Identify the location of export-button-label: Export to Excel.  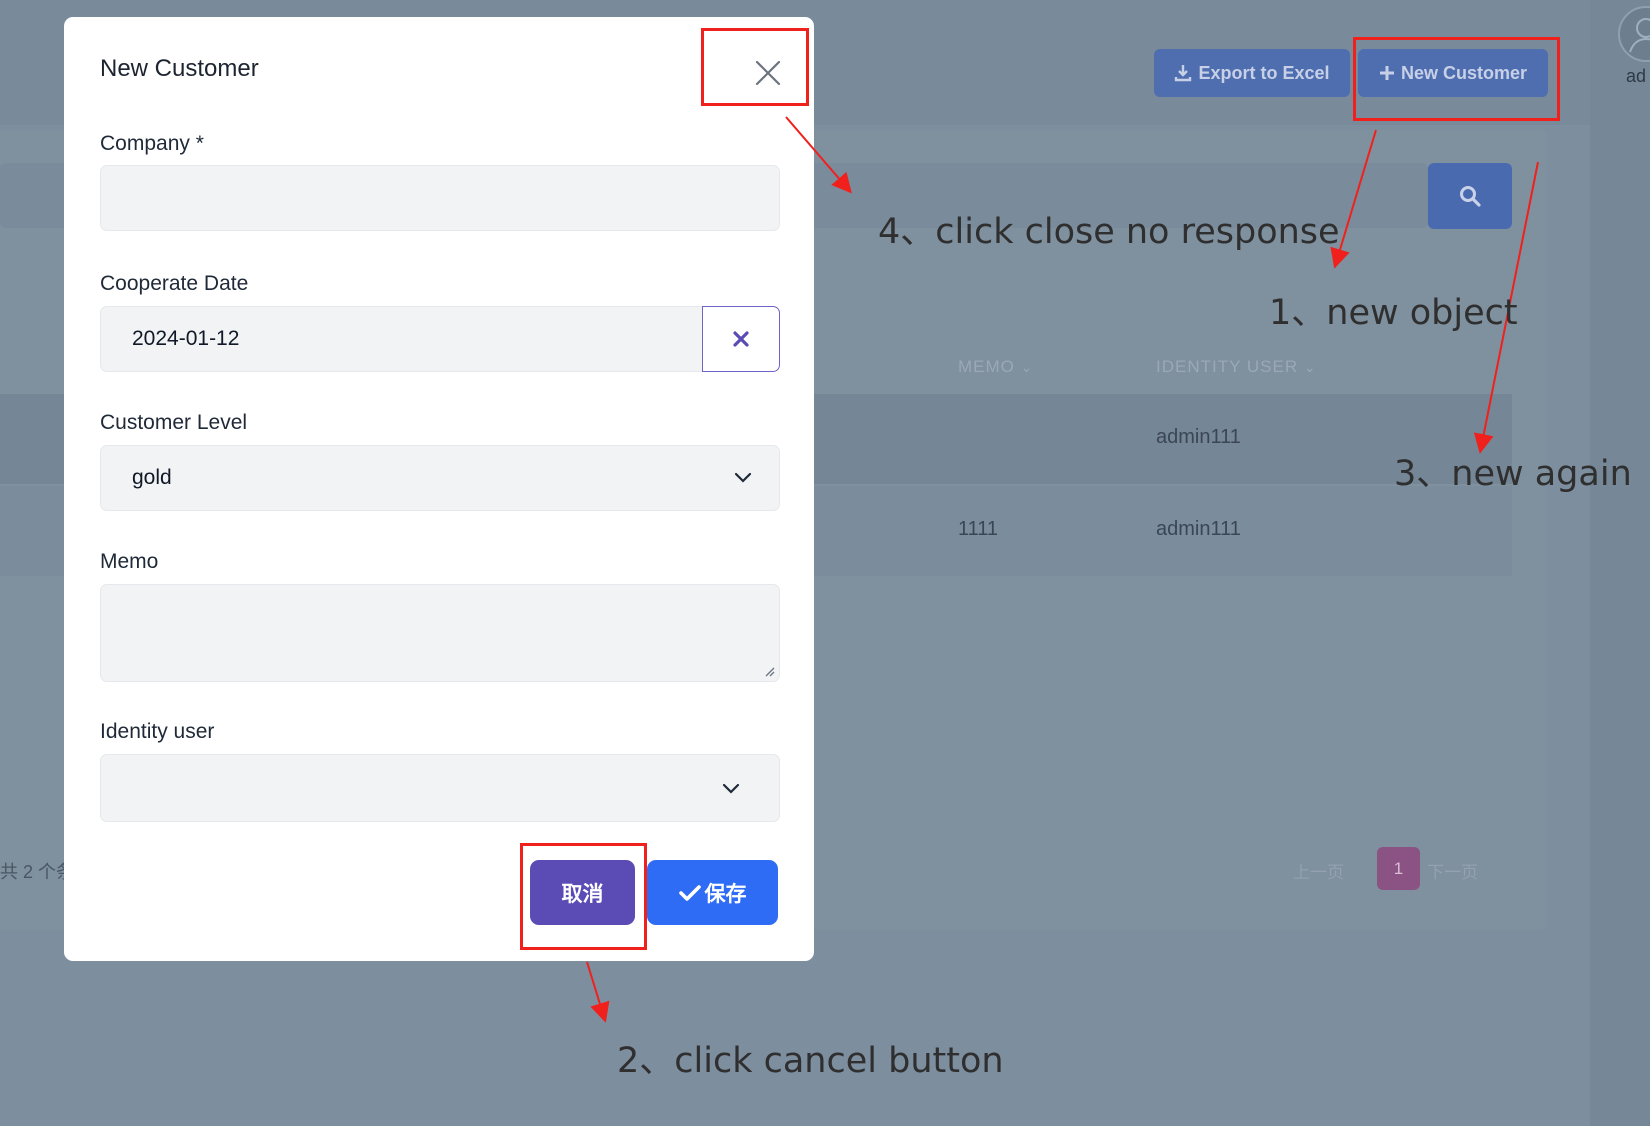
(1264, 72).